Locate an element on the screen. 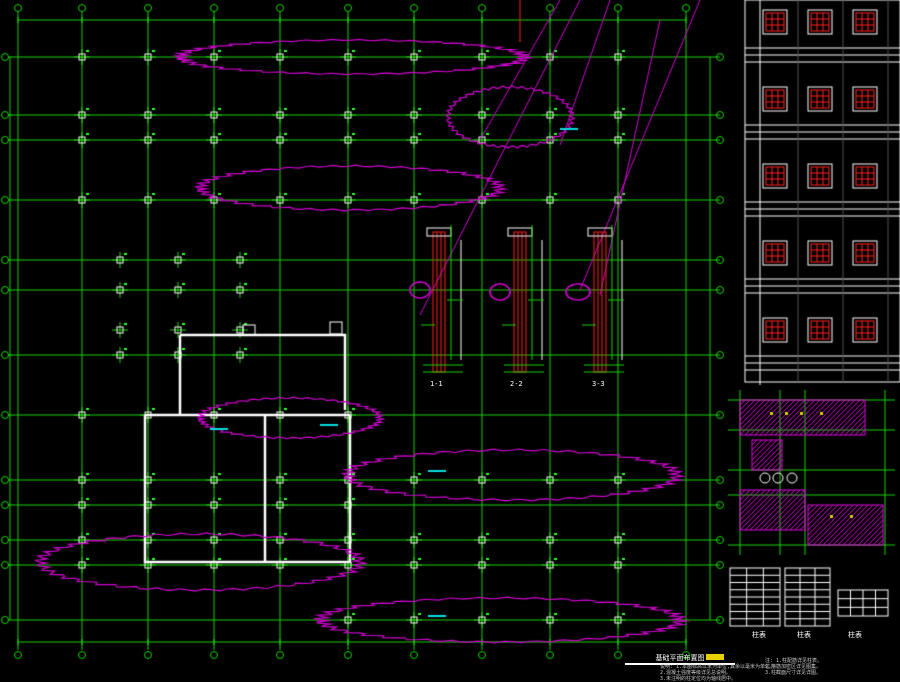  title-tag is located at coordinates (715, 657).